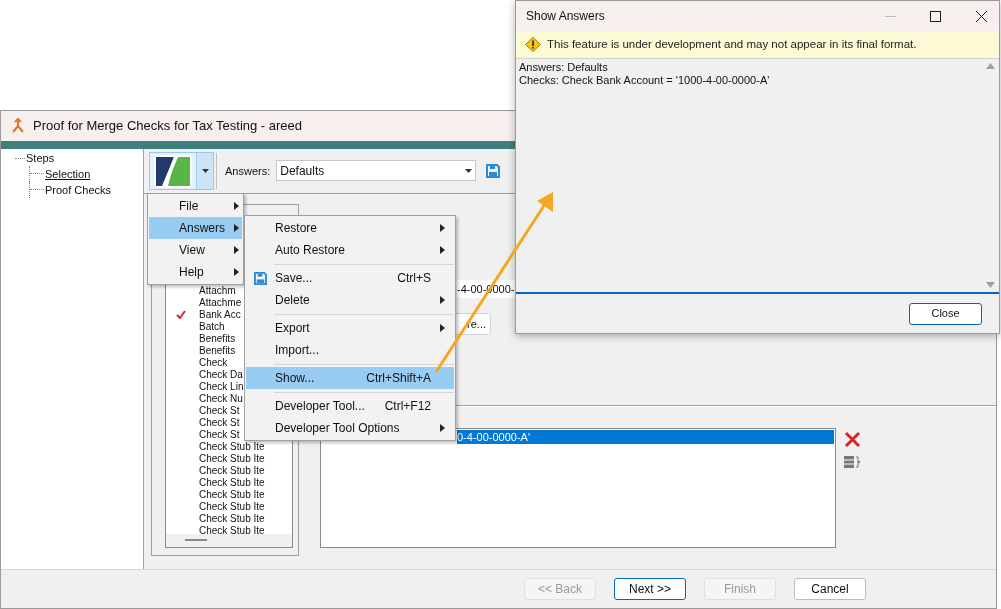 The width and height of the screenshot is (1001, 609). Describe the element at coordinates (248, 171) in the screenshot. I see `answers-label: Answers:` at that location.